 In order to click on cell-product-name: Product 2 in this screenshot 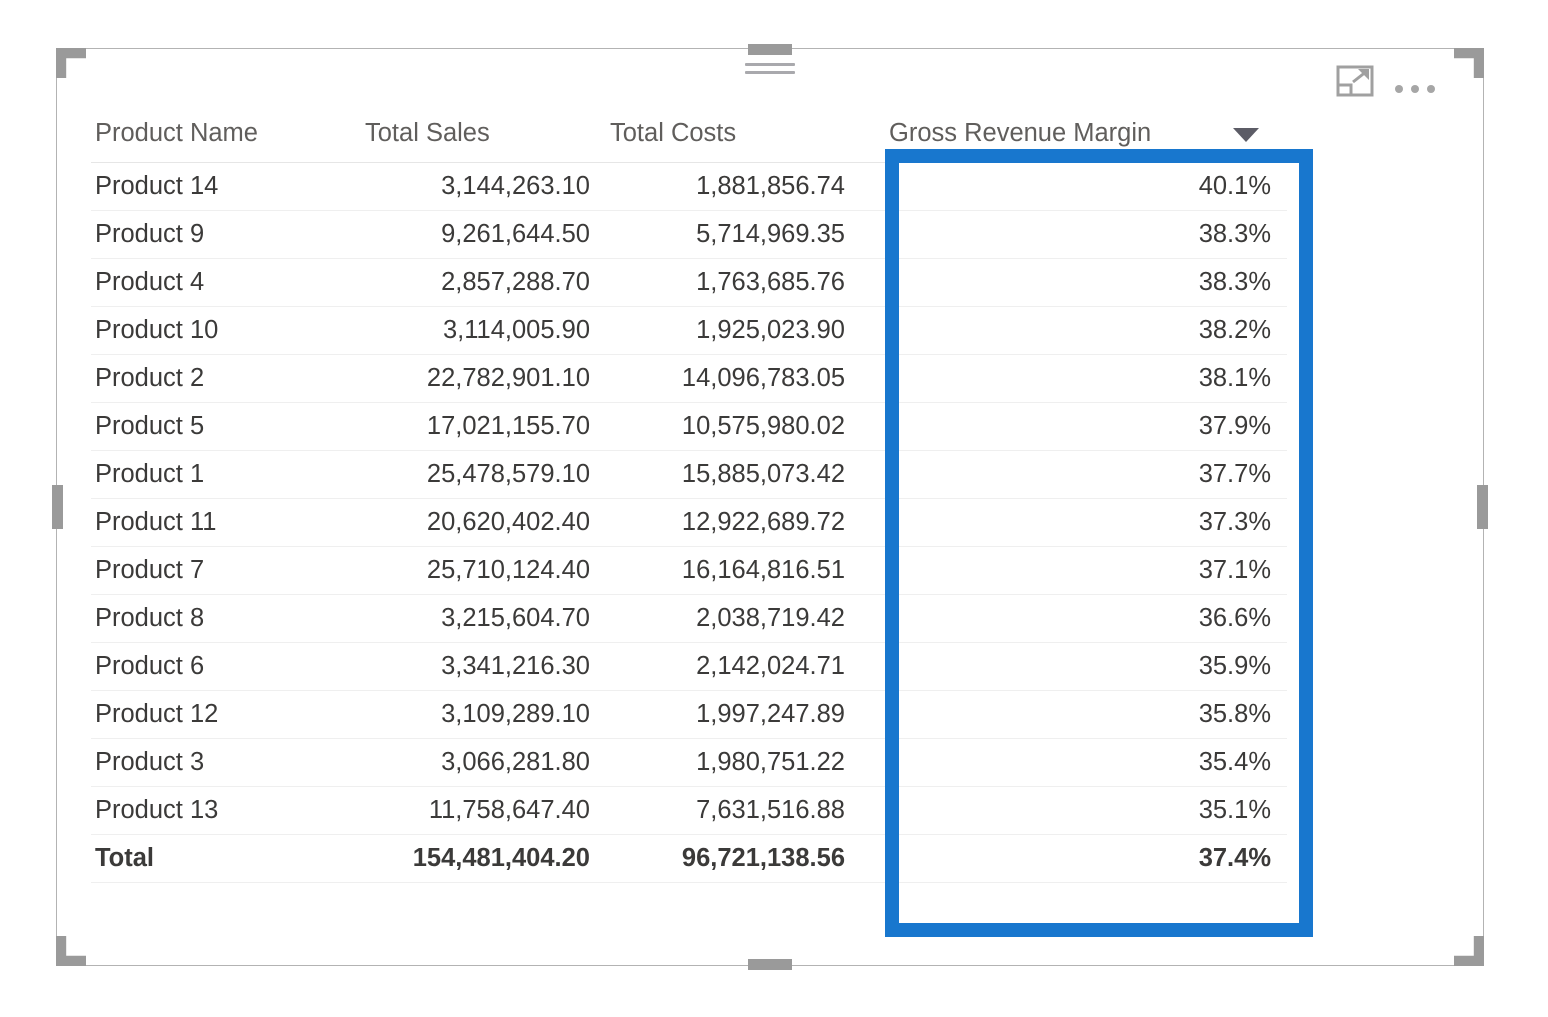, I will do `click(226, 378)`.